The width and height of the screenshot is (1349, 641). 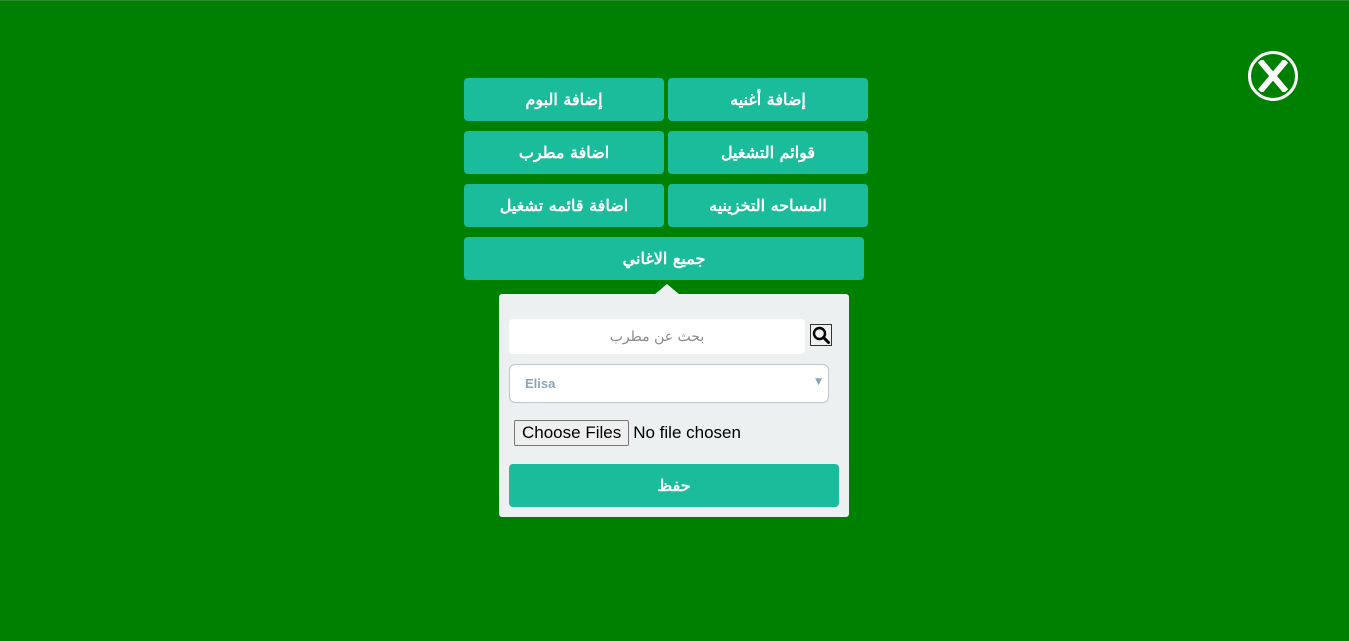 I want to click on playlists-button: قوائم التشغيل, so click(x=768, y=152).